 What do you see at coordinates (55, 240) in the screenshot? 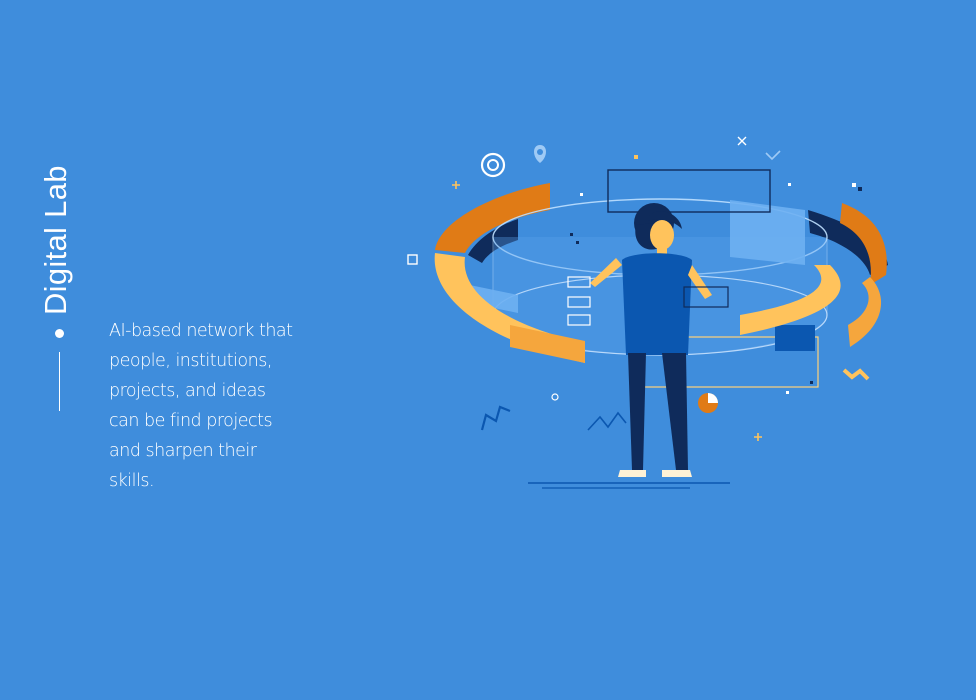
I see `section-title-text: Digital Lab` at bounding box center [55, 240].